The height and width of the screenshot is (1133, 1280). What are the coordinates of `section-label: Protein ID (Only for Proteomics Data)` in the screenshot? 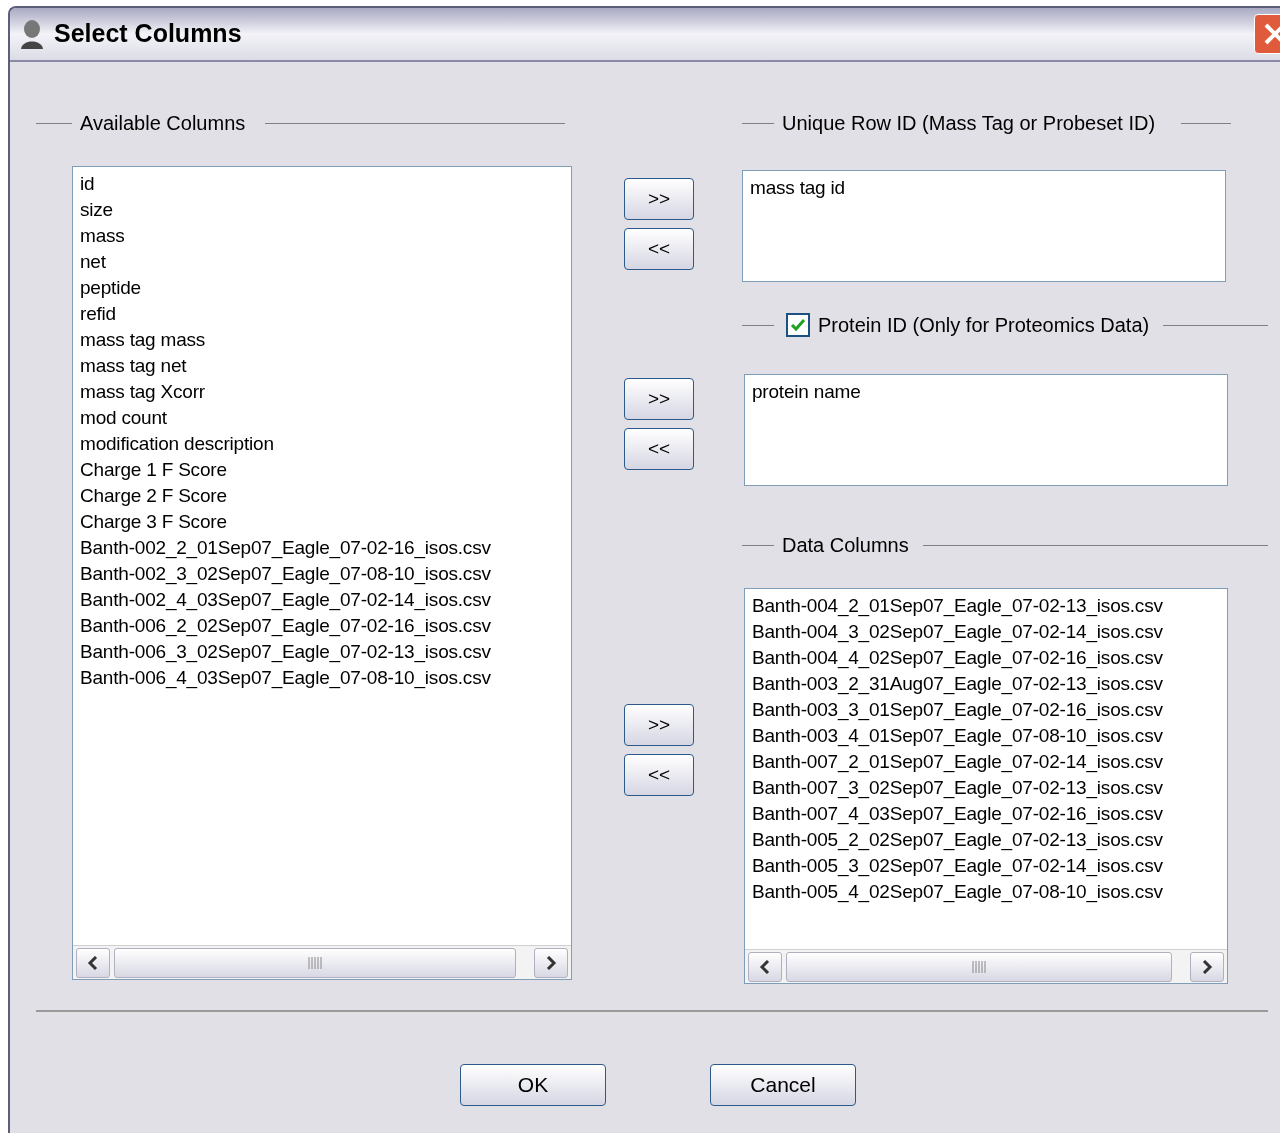 It's located at (984, 325).